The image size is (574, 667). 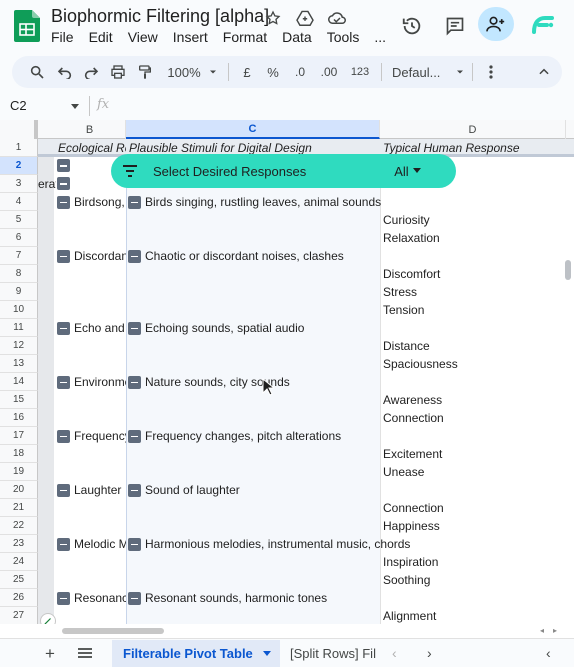 What do you see at coordinates (273, 72) in the screenshot?
I see `percent-format-button: %` at bounding box center [273, 72].